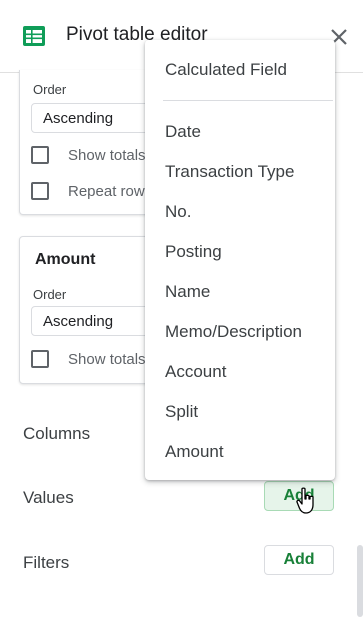 The image size is (363, 617). What do you see at coordinates (240, 372) in the screenshot?
I see `menu-item-account: Account` at bounding box center [240, 372].